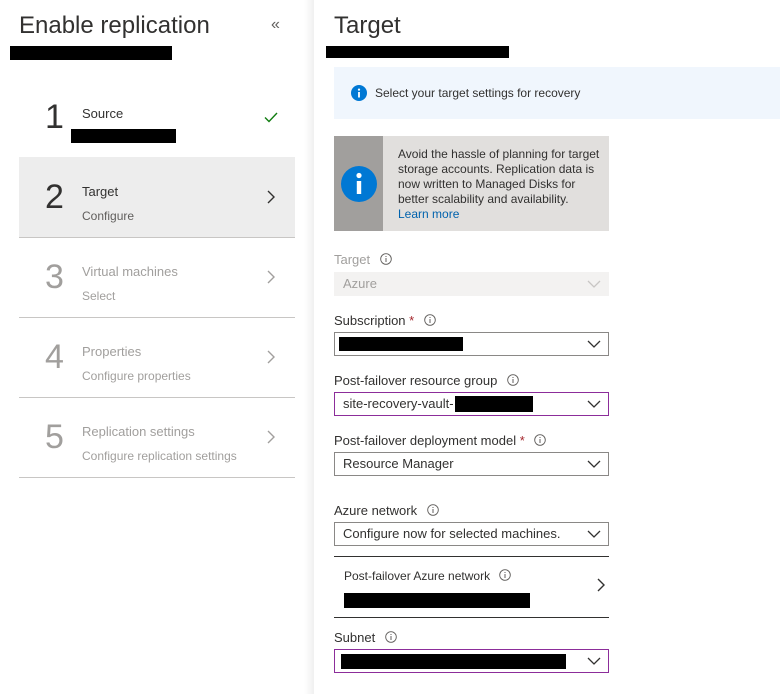 This screenshot has height=694, width=780. What do you see at coordinates (54, 277) in the screenshot?
I see `step-number: 3` at bounding box center [54, 277].